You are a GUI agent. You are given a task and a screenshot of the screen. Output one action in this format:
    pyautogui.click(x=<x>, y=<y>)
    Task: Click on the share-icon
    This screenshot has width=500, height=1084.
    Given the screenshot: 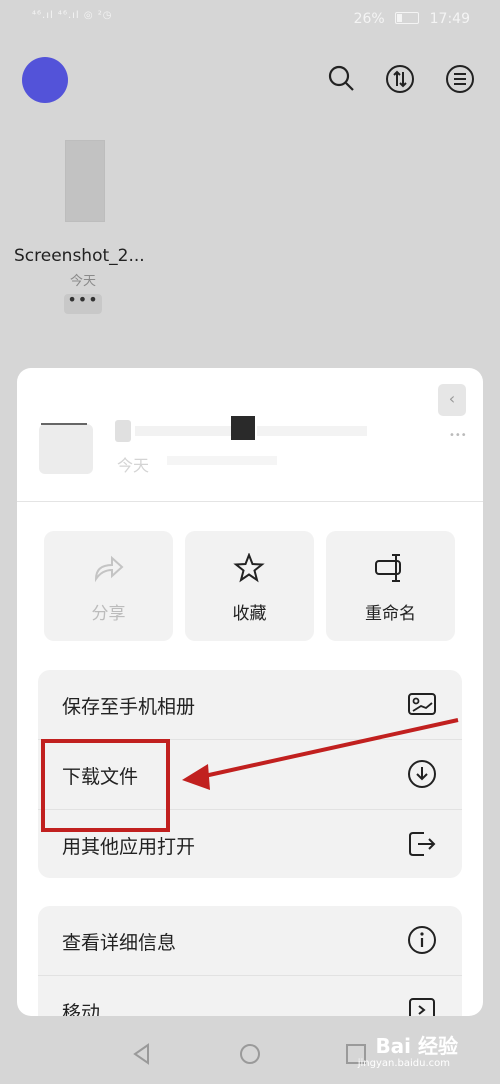 What is the action you would take?
    pyautogui.click(x=109, y=569)
    